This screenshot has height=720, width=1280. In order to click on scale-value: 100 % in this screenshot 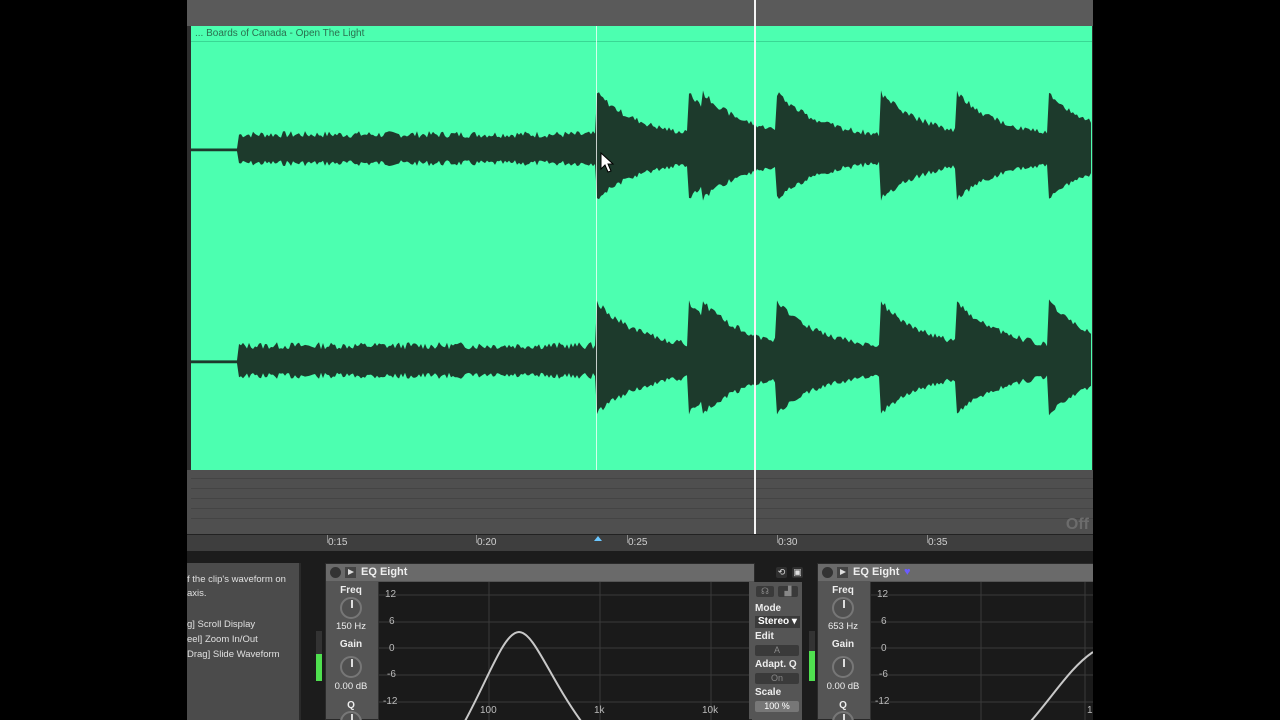, I will do `click(777, 706)`.